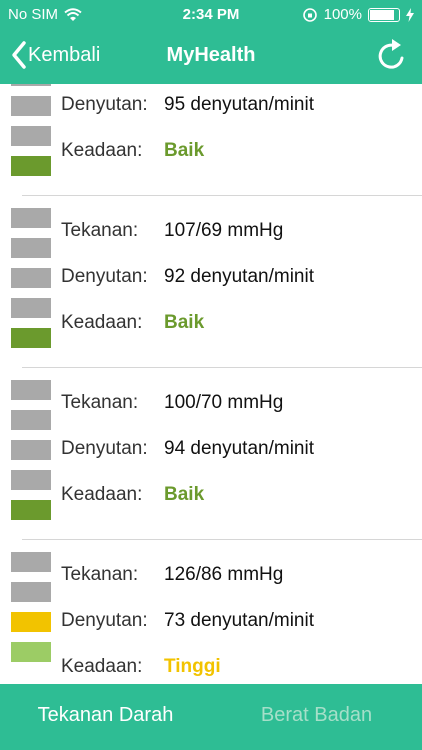 This screenshot has width=422, height=750. Describe the element at coordinates (239, 104) in the screenshot. I see `pulse-value: 95 denyutan/minit` at that location.